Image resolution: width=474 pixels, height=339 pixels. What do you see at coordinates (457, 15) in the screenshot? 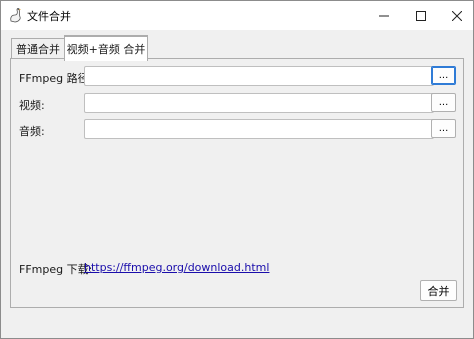
I see `close-icon` at bounding box center [457, 15].